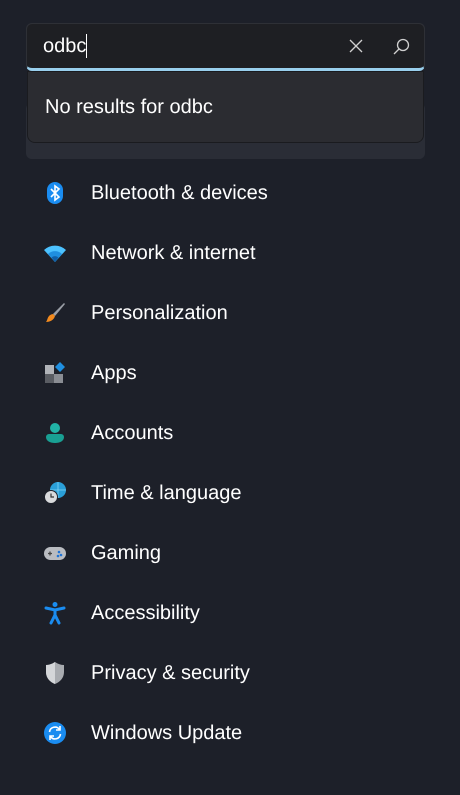  I want to click on no-results-text: No results for odbc, so click(129, 107).